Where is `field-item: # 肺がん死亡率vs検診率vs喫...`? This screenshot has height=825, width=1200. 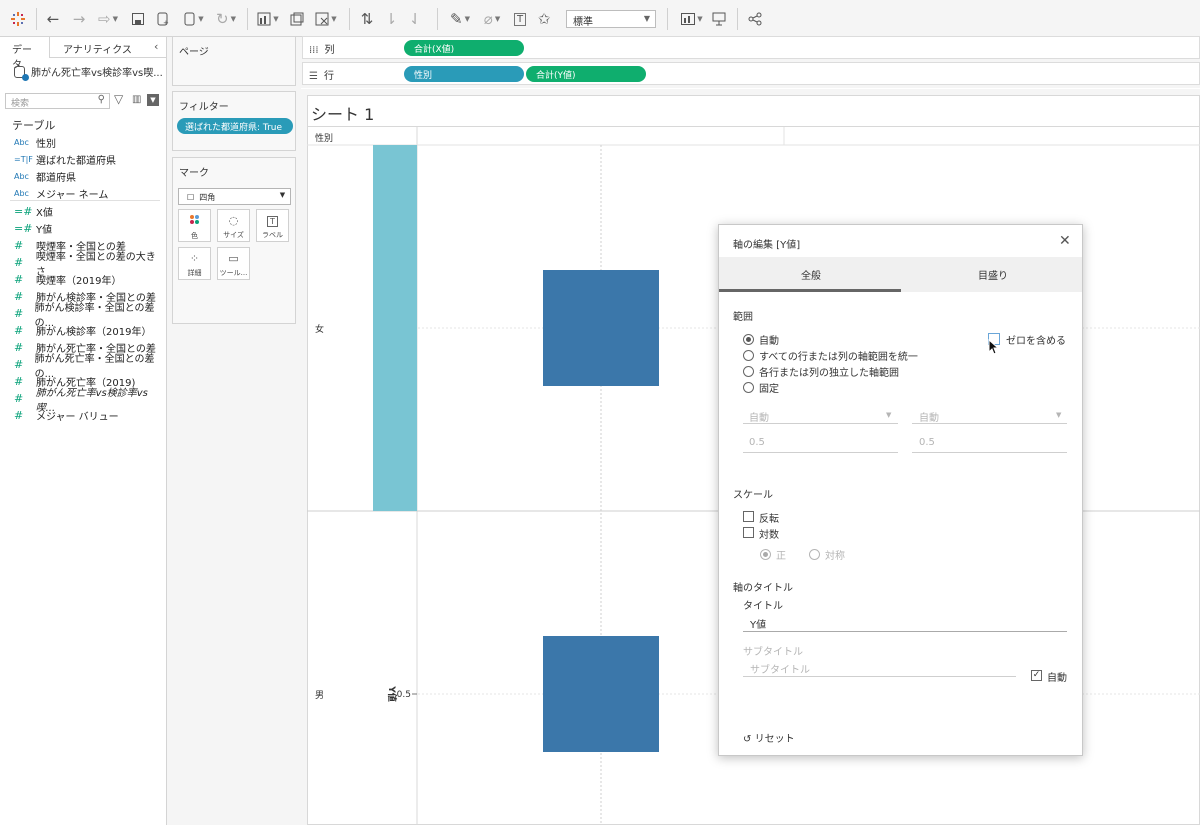 field-item: # 肺がん死亡率vs検診率vs喫... is located at coordinates (82, 401).